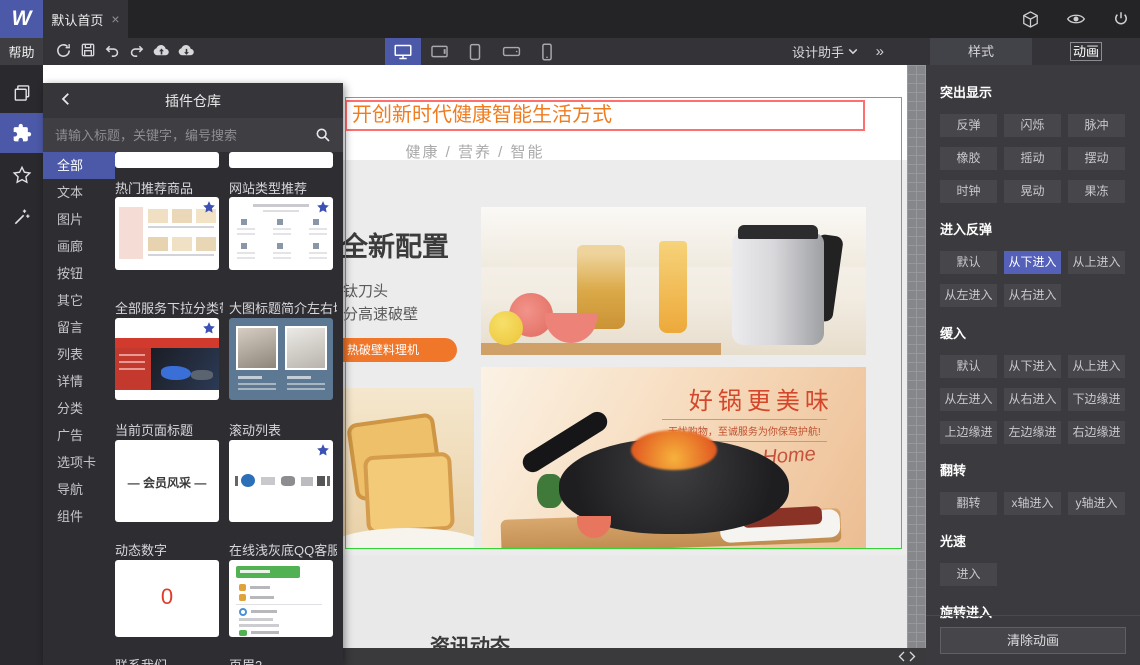 This screenshot has height=665, width=1140. What do you see at coordinates (79, 489) in the screenshot?
I see `category-item: 导航` at bounding box center [79, 489].